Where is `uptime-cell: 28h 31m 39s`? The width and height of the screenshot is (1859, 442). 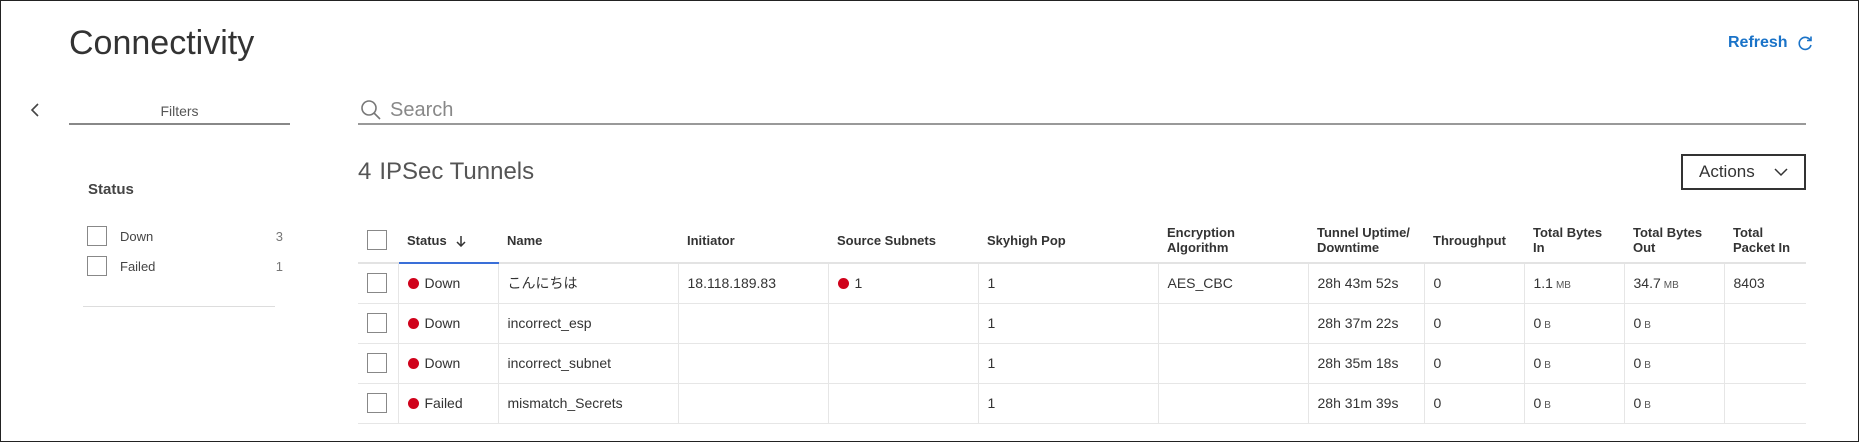
uptime-cell: 28h 31m 39s is located at coordinates (1365, 403).